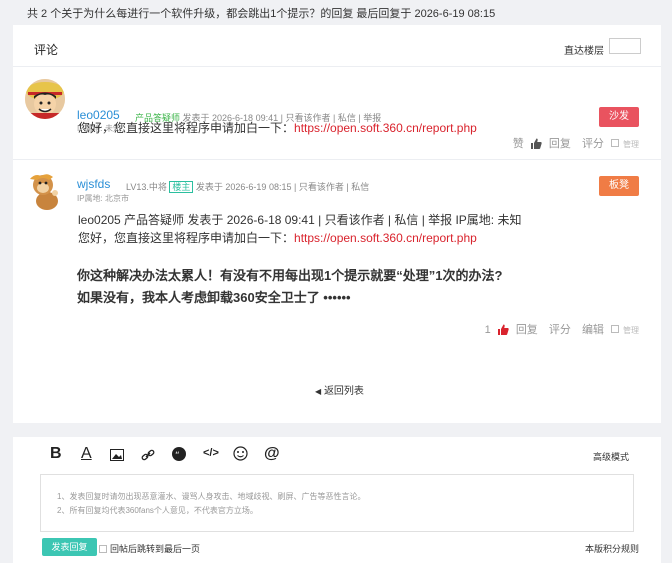 This screenshot has height=563, width=672. What do you see at coordinates (343, 391) in the screenshot?
I see `back-to-list-label: 返回列表` at bounding box center [343, 391].